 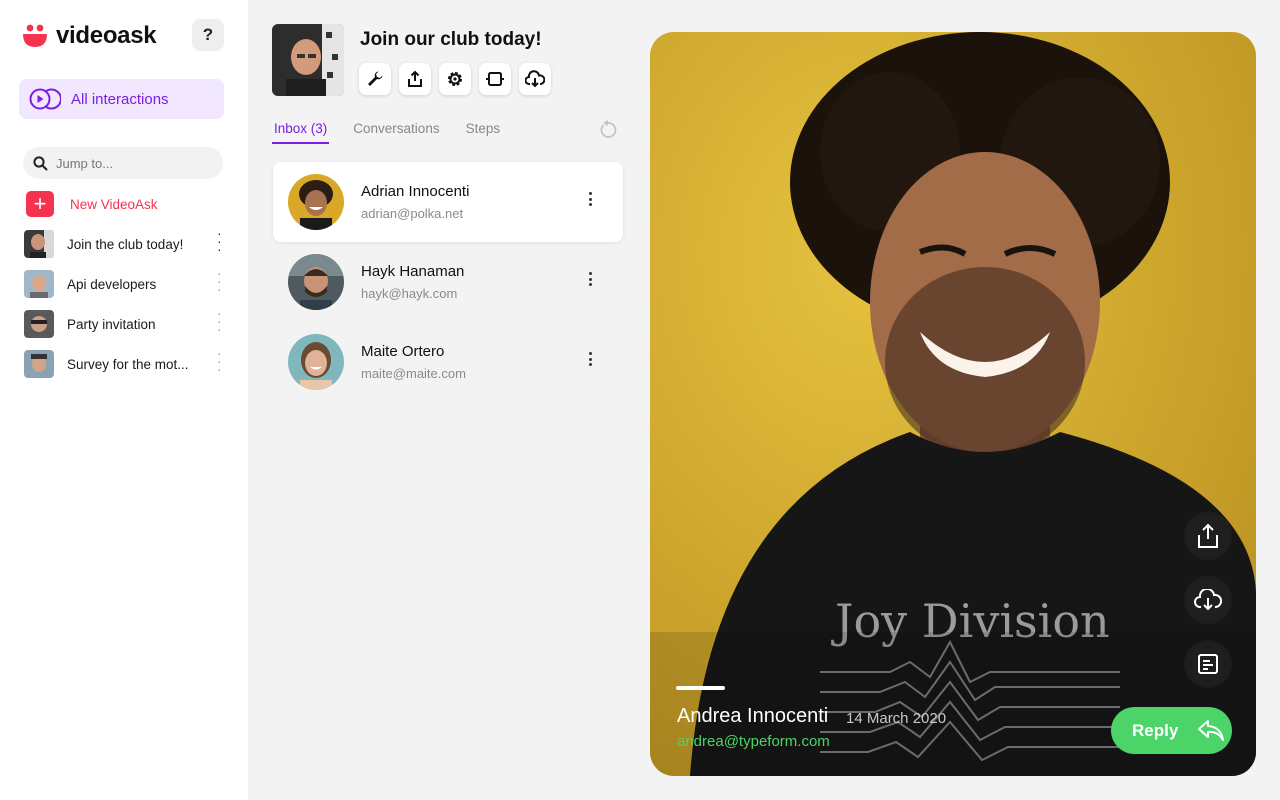 I want to click on download-video-button, so click(x=1208, y=600).